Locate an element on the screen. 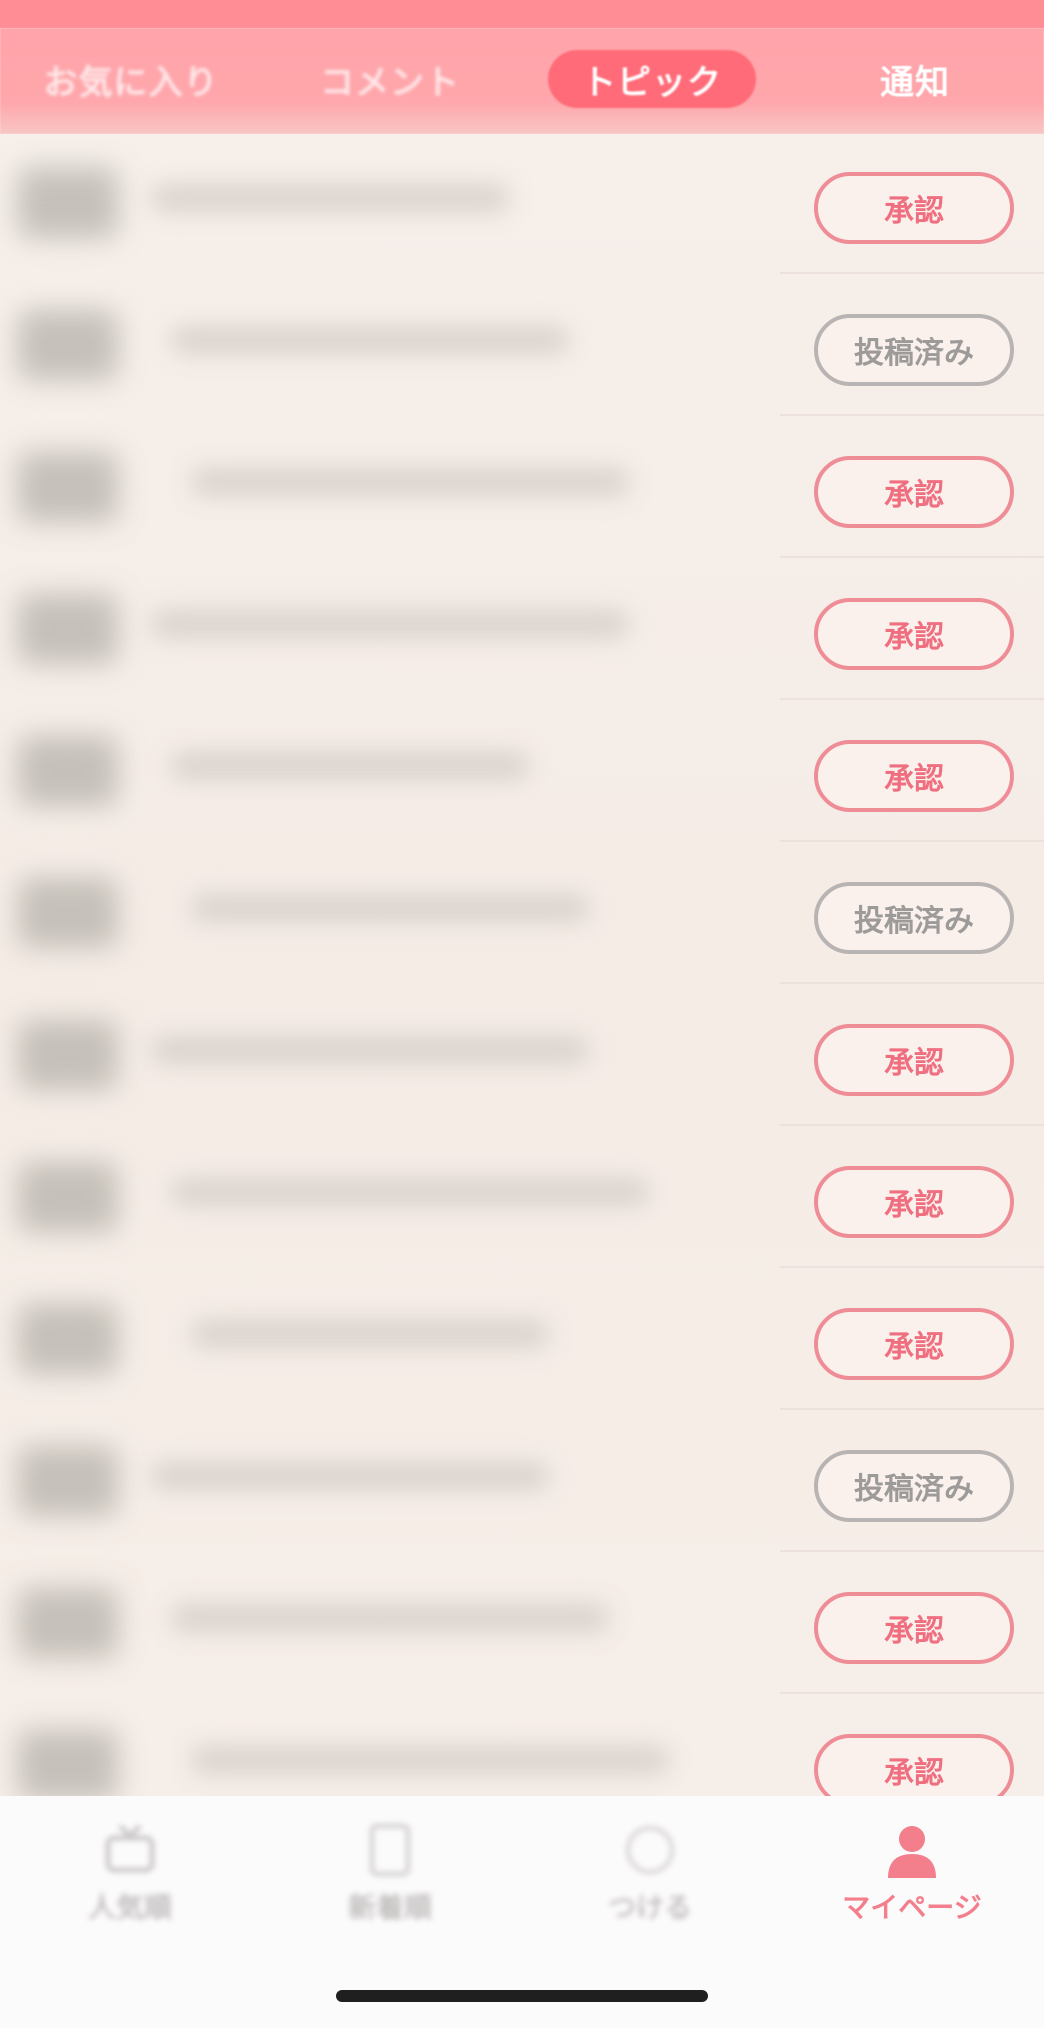 The image size is (1044, 2028). status-bar is located at coordinates (522, 14).